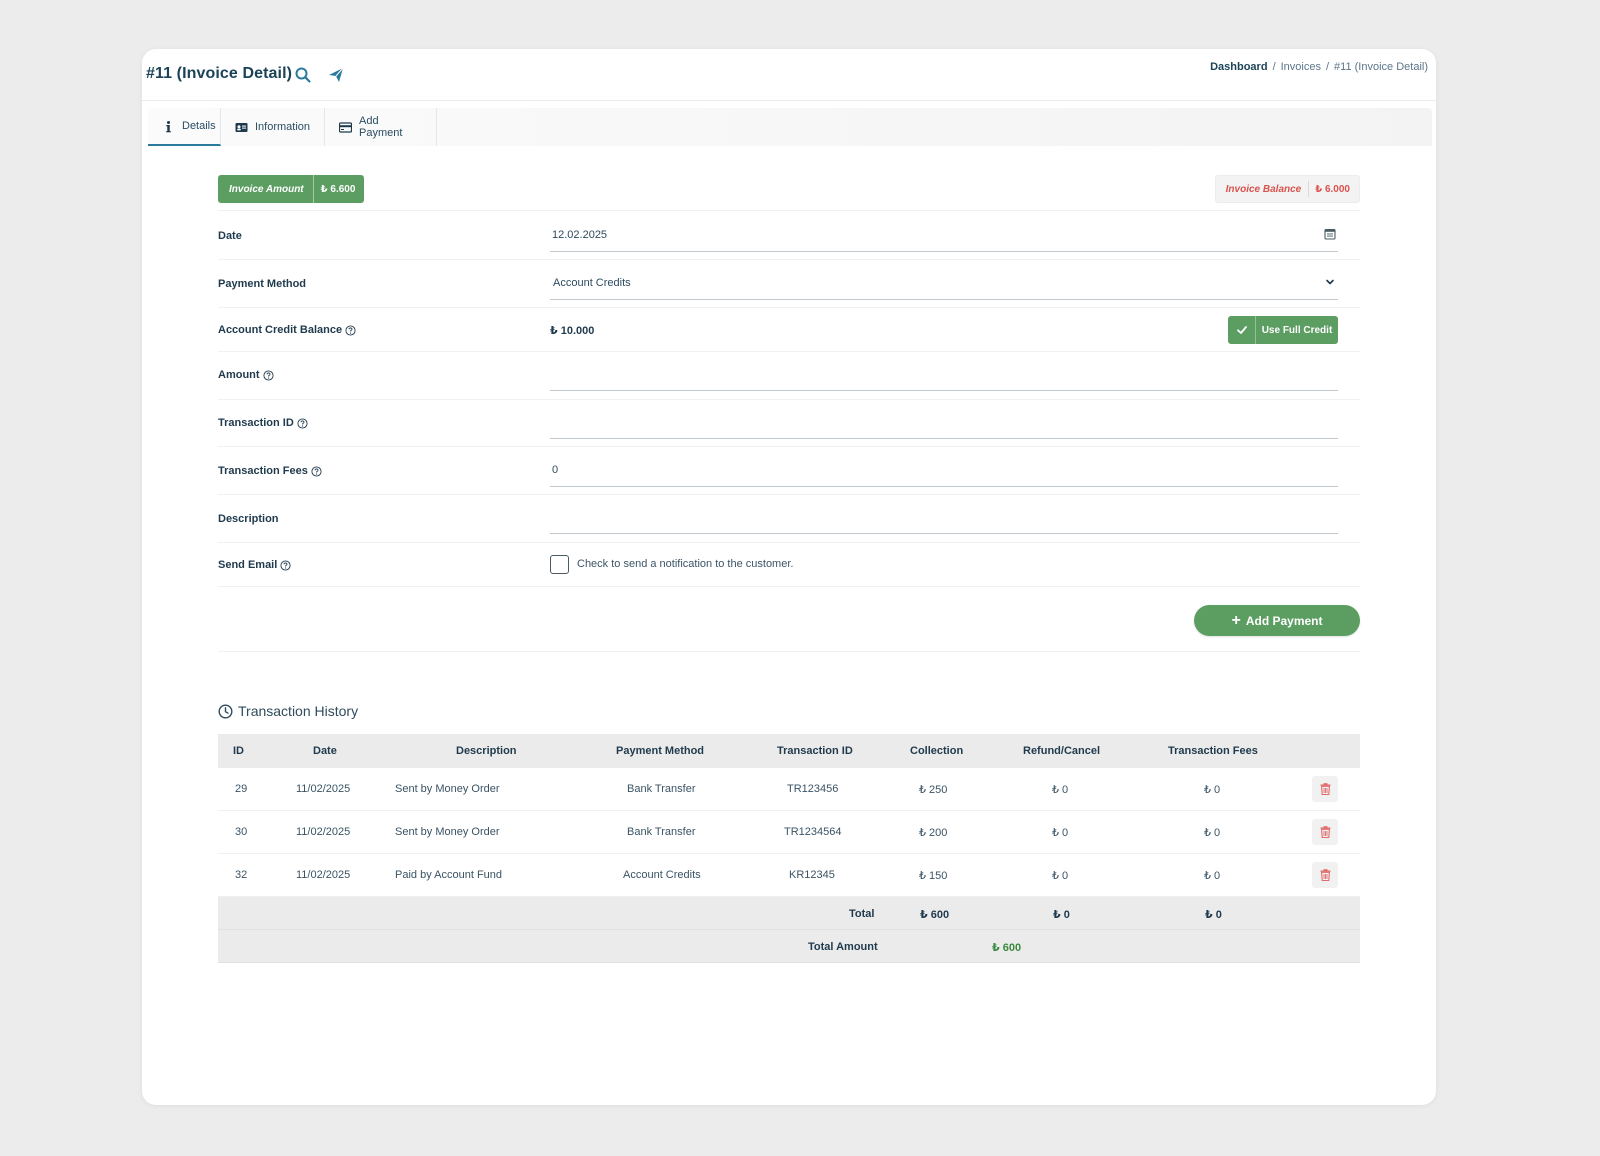  Describe the element at coordinates (1263, 189) in the screenshot. I see `invoice-balance-label: Invoice Balance` at that location.